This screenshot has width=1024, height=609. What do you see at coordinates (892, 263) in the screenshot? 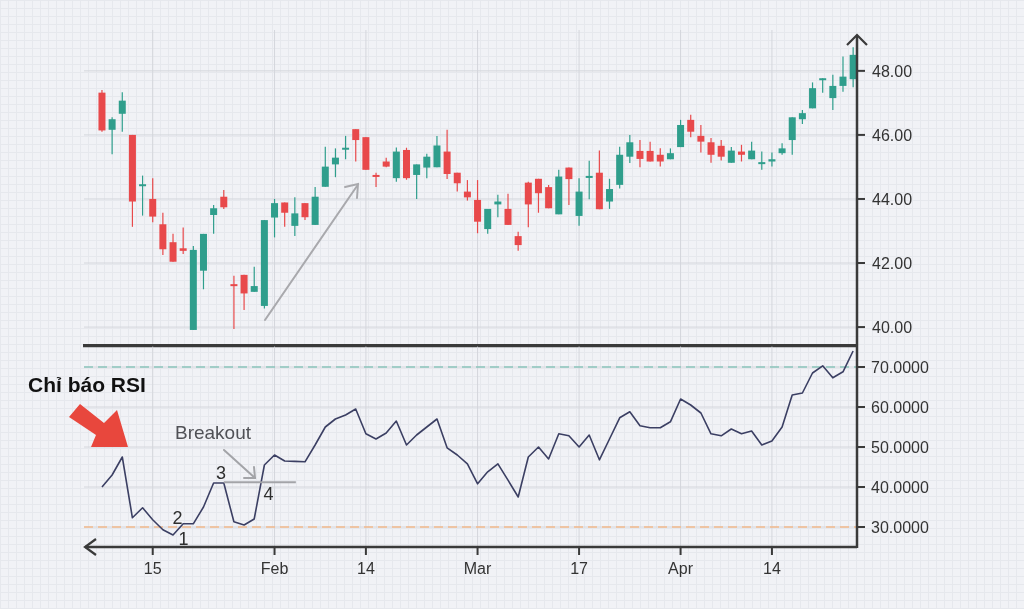
I see `price-tick-label: 42.00` at bounding box center [892, 263].